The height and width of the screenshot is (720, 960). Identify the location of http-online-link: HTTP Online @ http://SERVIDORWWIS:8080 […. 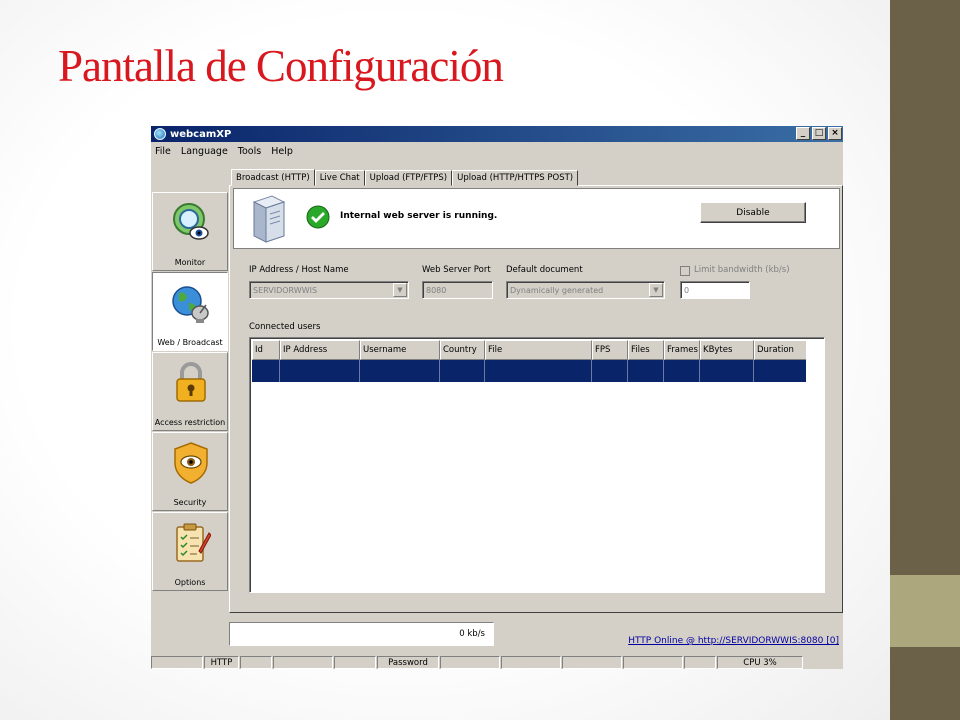
(733, 641).